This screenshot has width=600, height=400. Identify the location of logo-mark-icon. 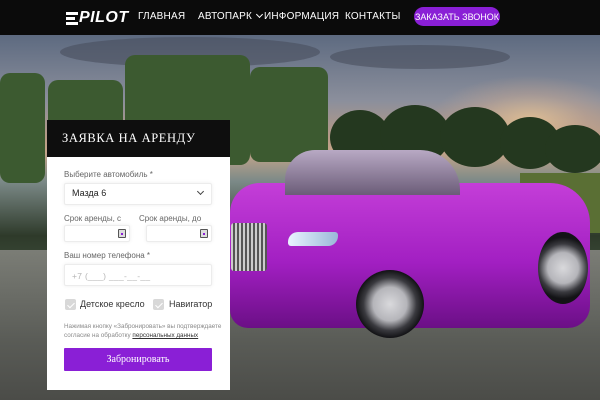
(72, 18).